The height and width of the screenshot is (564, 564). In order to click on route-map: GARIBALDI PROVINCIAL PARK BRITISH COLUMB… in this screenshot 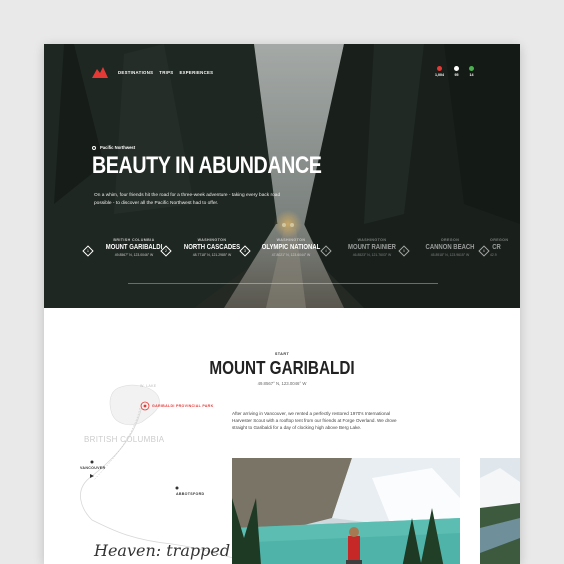, I will do `click(157, 470)`.